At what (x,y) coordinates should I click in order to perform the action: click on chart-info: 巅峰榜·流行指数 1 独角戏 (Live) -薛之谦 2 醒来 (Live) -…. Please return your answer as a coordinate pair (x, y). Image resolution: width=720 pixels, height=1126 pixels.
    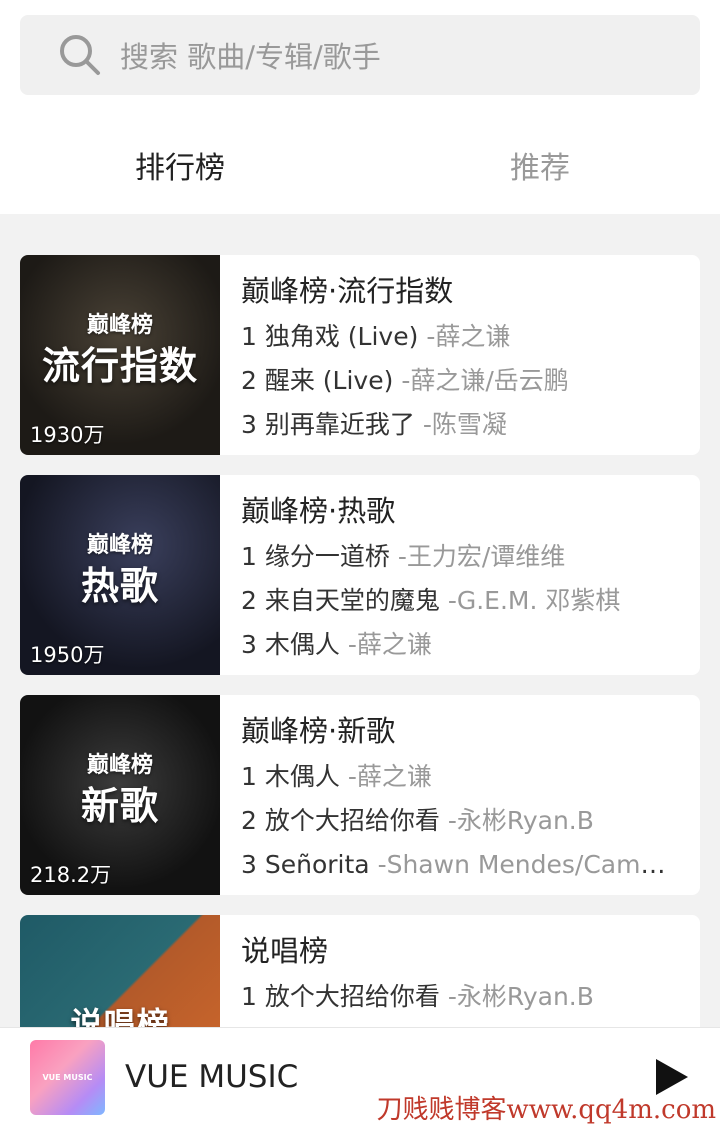
    Looking at the image, I should click on (460, 355).